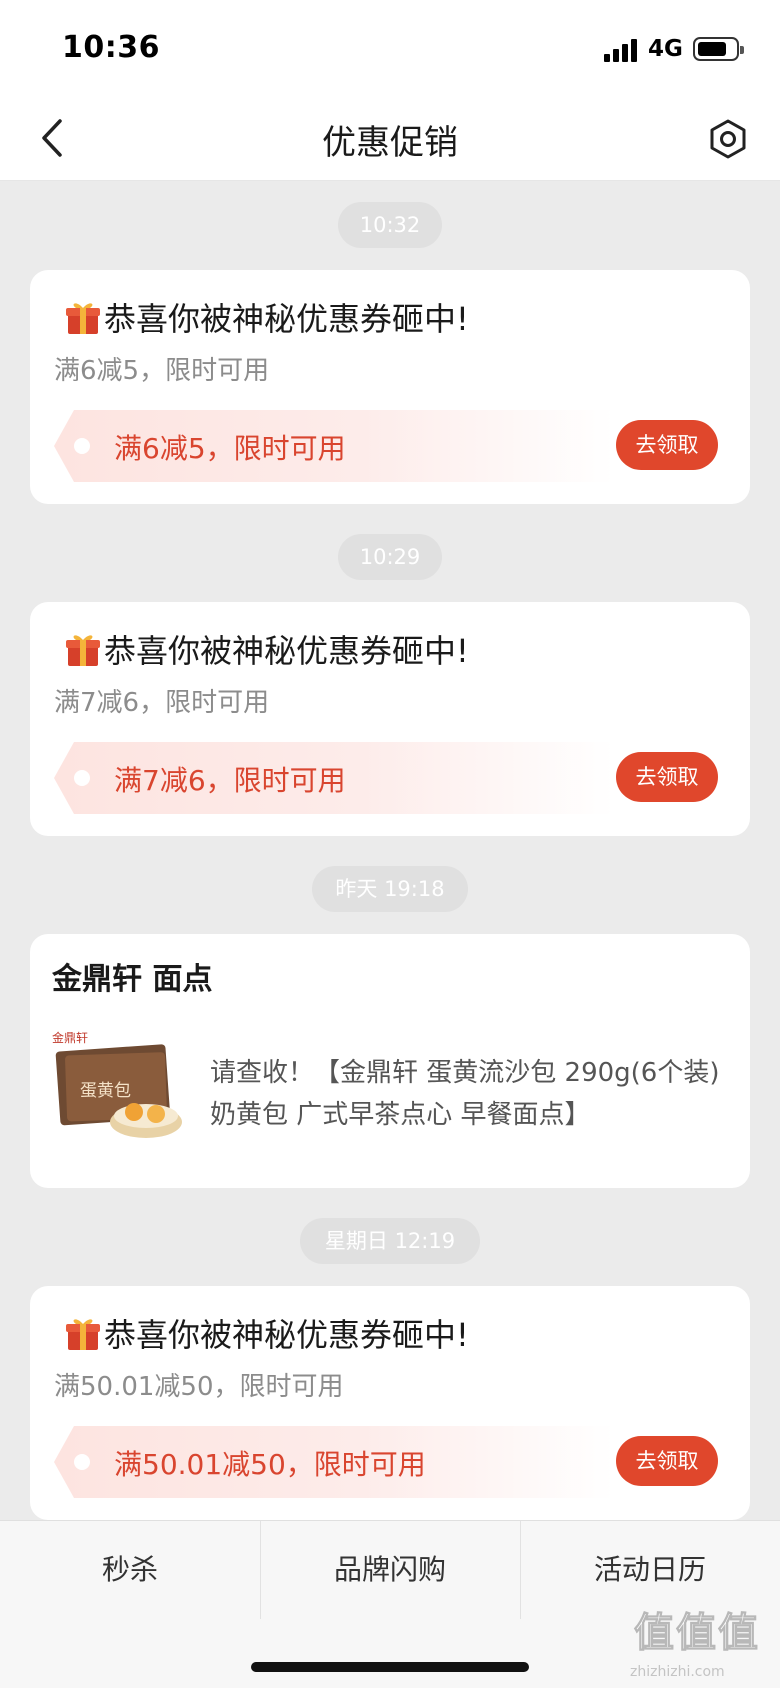 The image size is (780, 1688). What do you see at coordinates (390, 387) in the screenshot?
I see `coupon-card: 恭喜你被神秘优惠券砸中! 满6减5，限时可用 满6减5，限时可用 去领取` at bounding box center [390, 387].